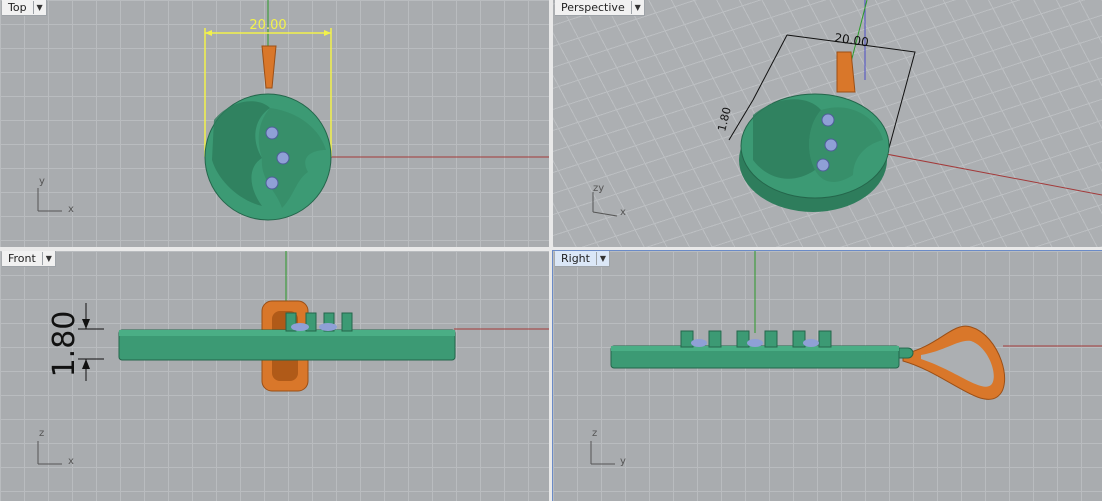  I want to click on axis-label-v: zy, so click(599, 188).